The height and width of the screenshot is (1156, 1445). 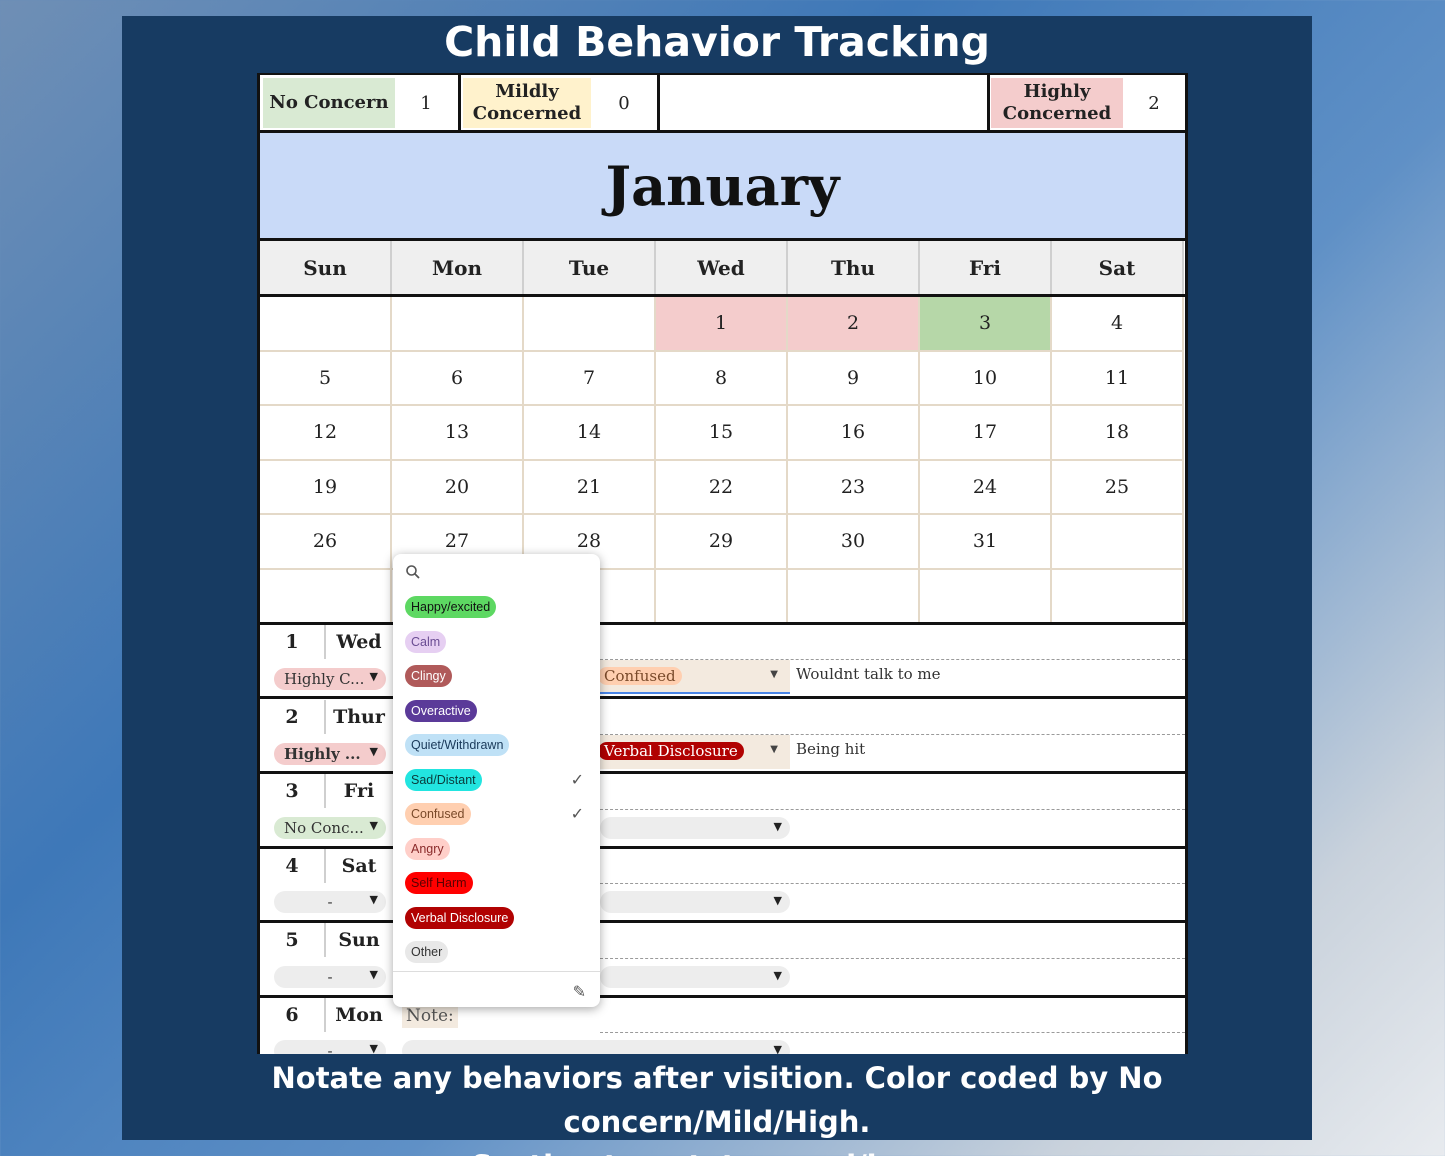 I want to click on calendar-cell: 5, so click(x=326, y=378).